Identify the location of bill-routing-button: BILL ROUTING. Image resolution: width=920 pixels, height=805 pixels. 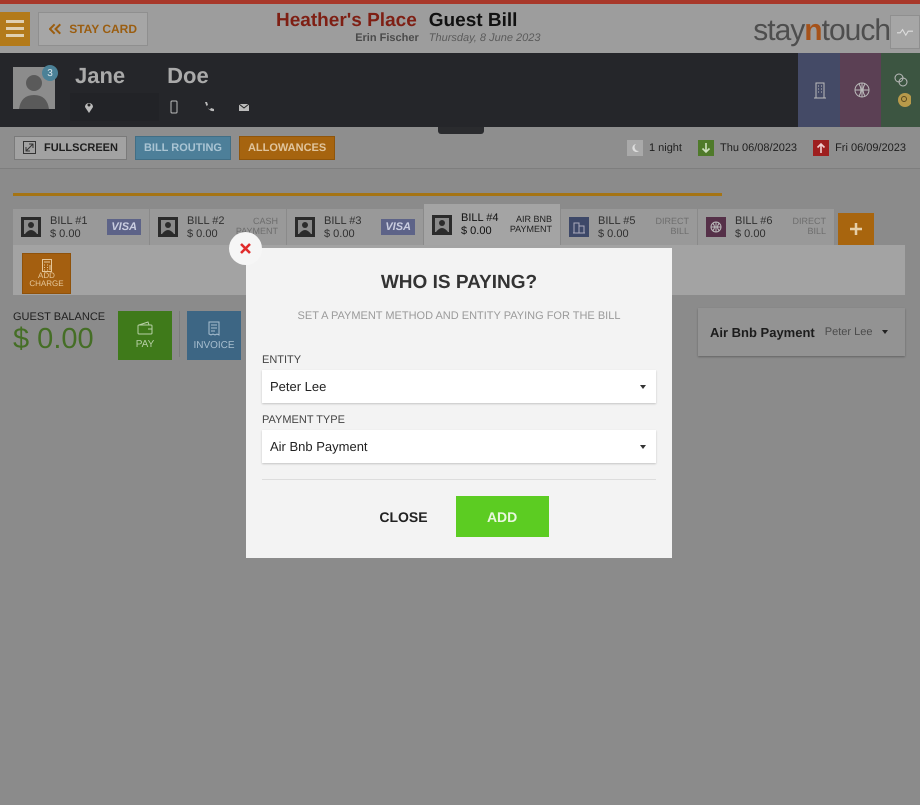
(182, 148).